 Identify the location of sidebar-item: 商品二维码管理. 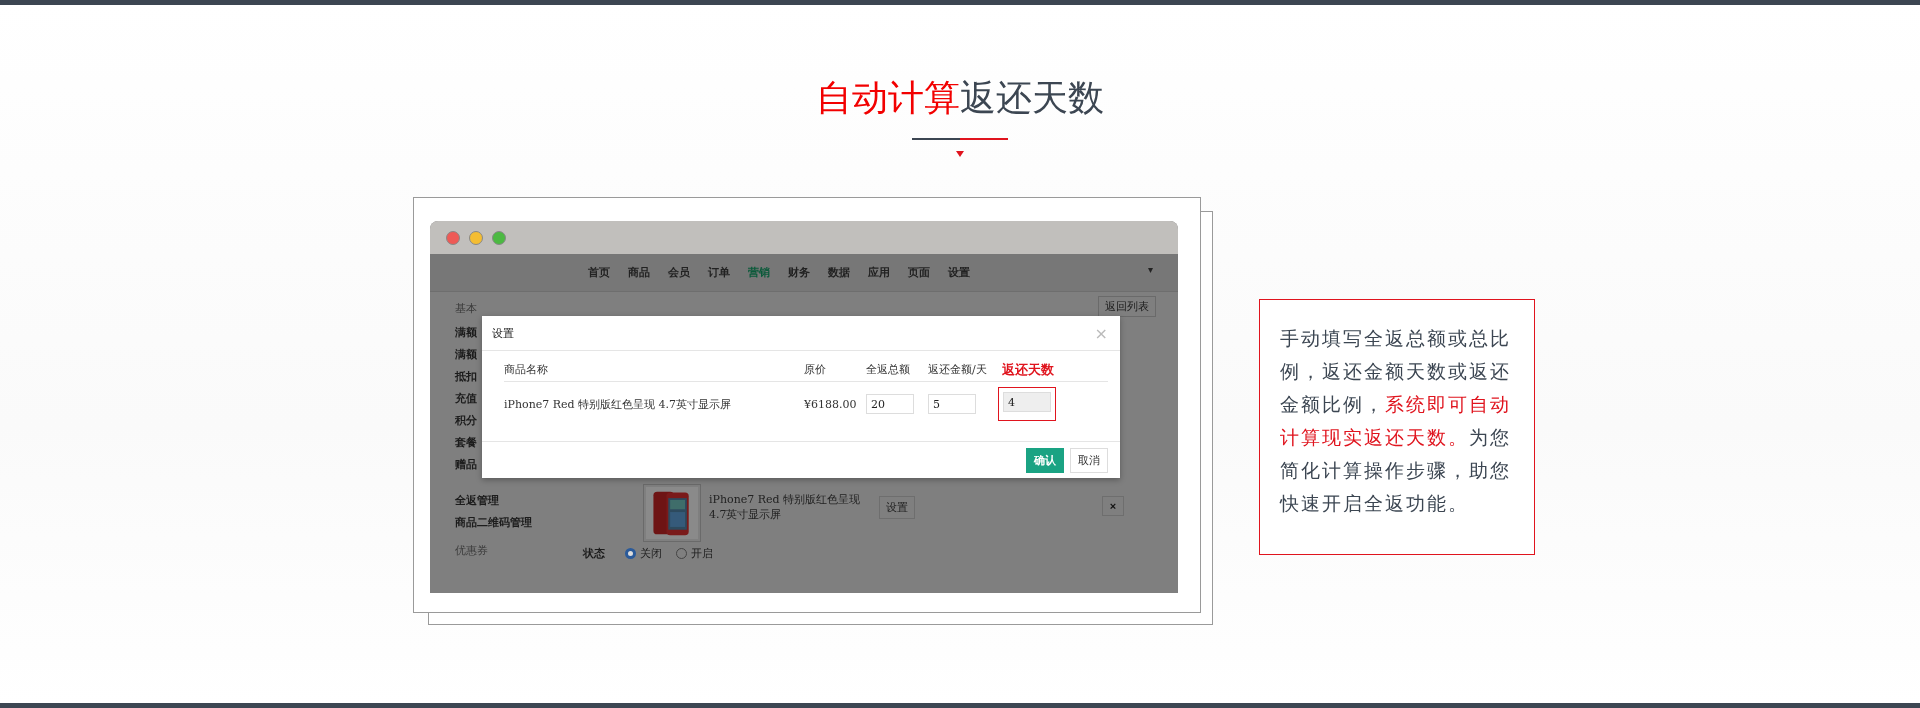
(493, 523).